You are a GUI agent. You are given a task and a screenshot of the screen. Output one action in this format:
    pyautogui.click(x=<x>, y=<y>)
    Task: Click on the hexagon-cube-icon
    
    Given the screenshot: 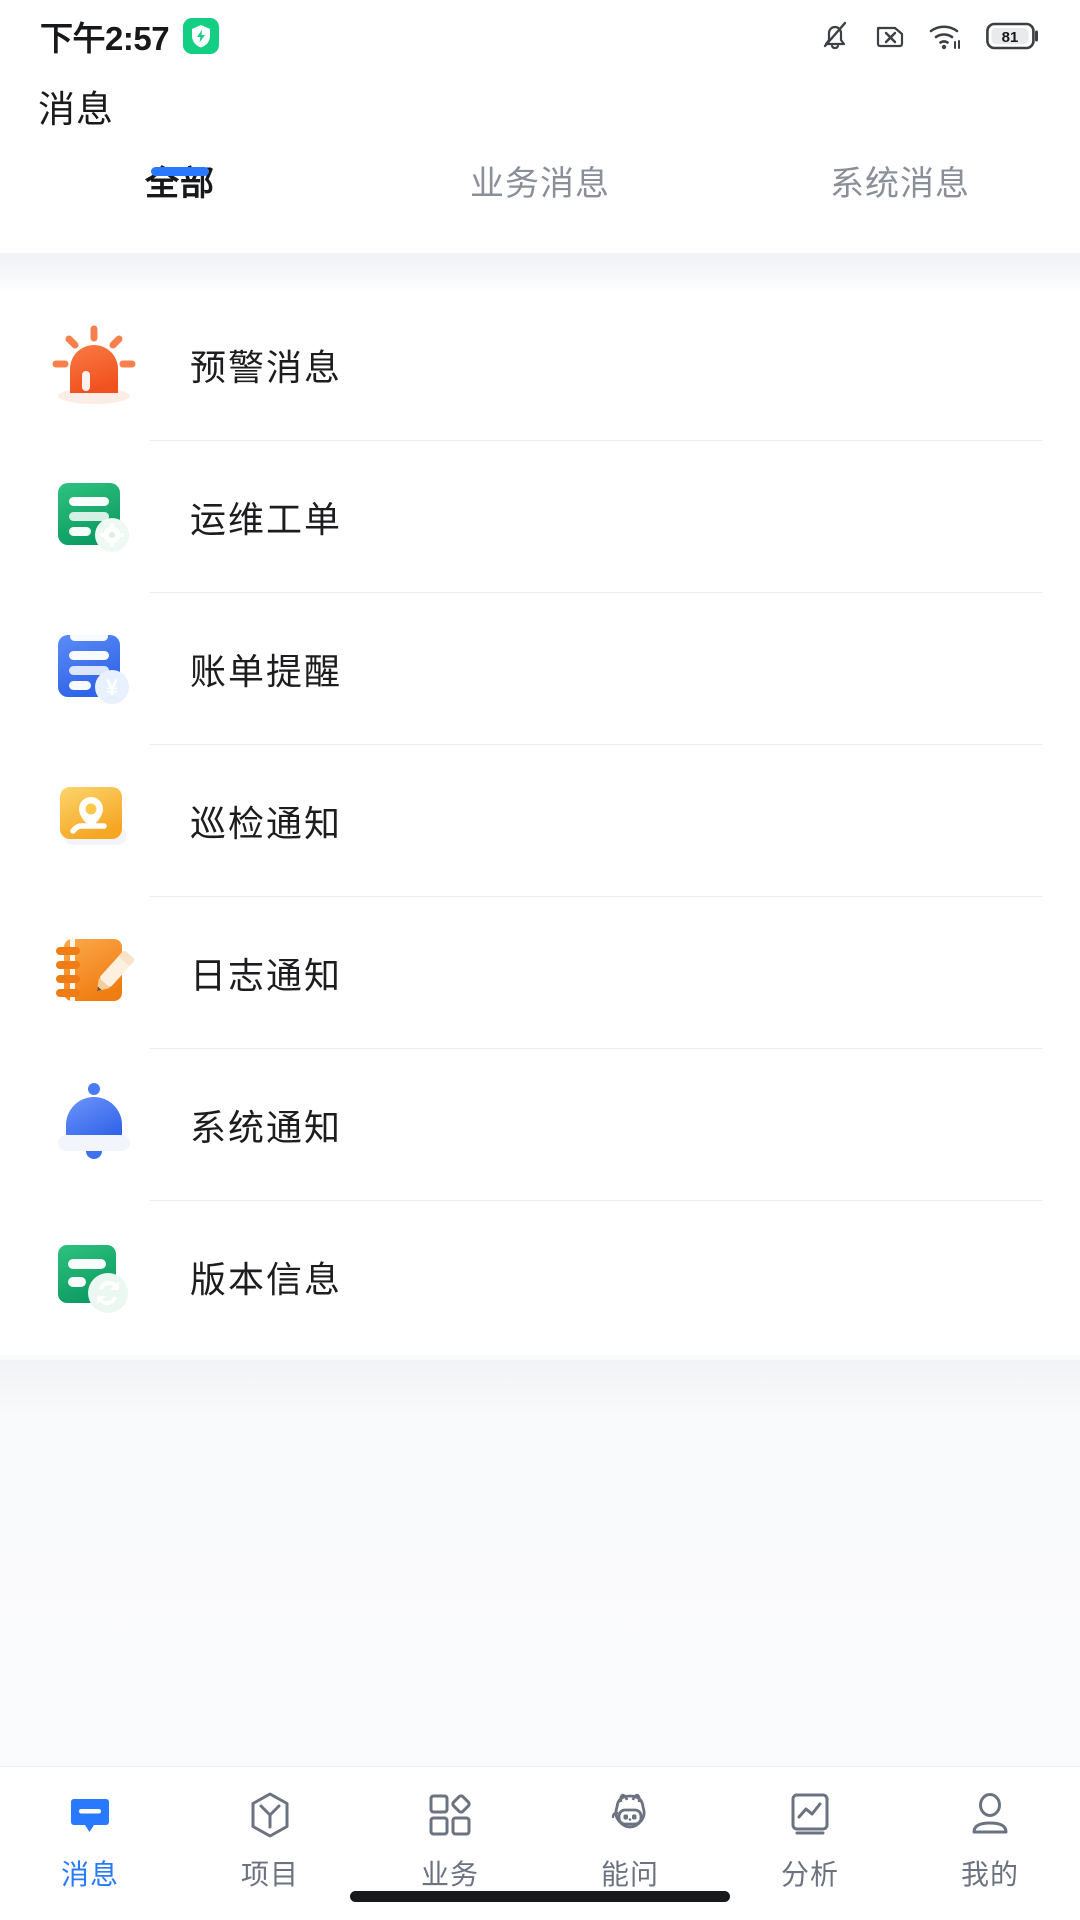 What is the action you would take?
    pyautogui.click(x=270, y=1815)
    